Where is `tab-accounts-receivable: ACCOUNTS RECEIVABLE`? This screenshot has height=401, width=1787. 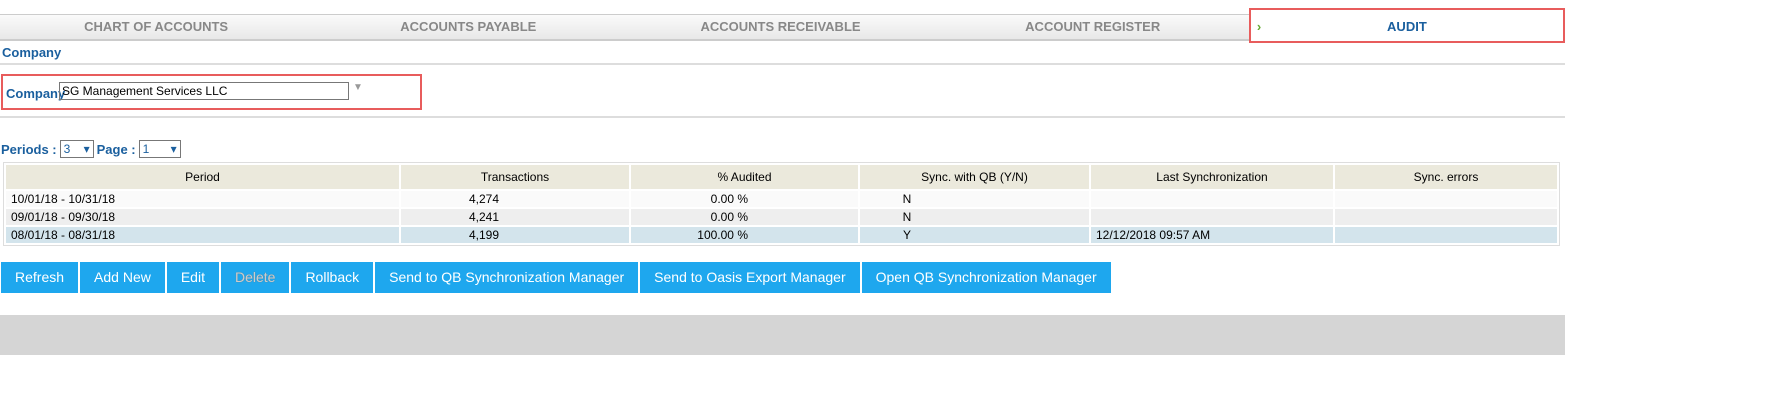
tab-accounts-receivable: ACCOUNTS RECEIVABLE is located at coordinates (780, 27).